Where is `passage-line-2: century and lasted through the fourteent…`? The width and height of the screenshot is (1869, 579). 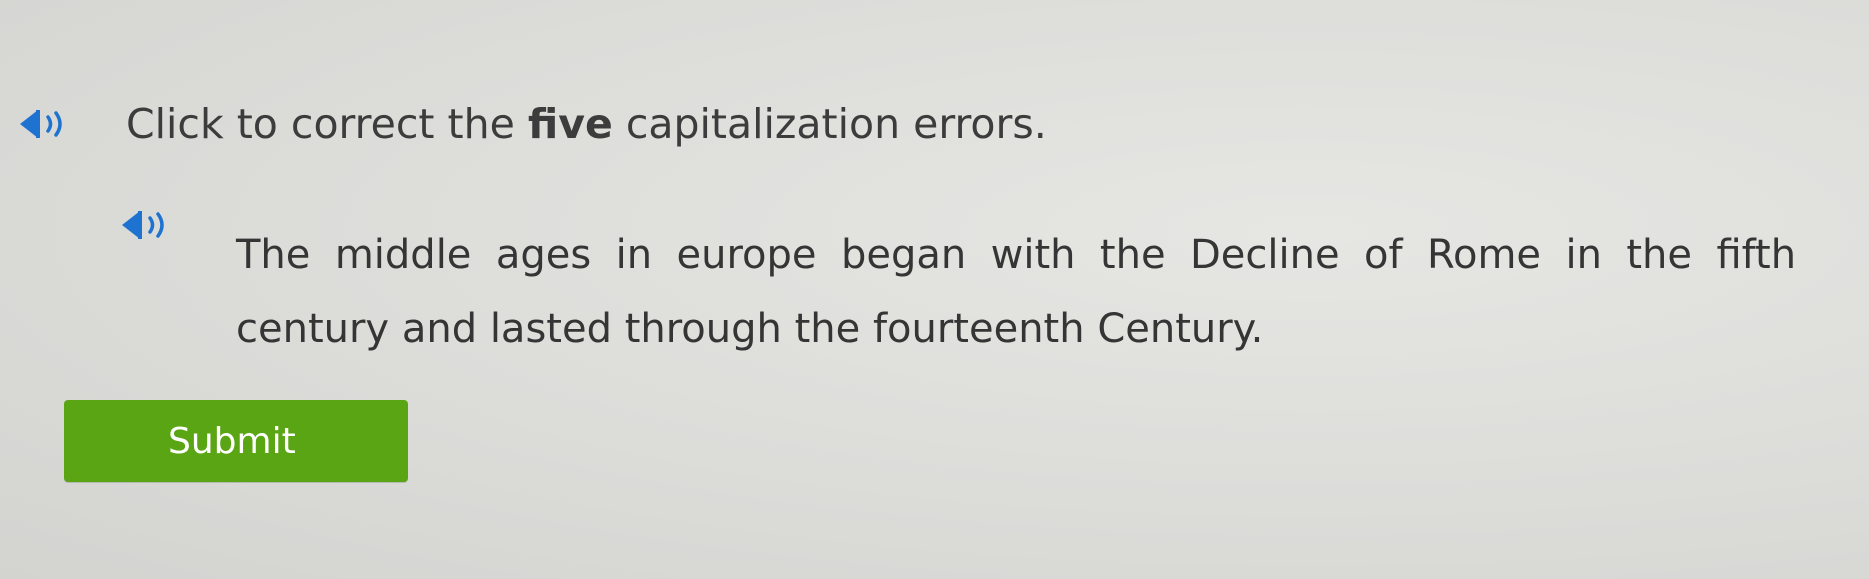
passage-line-2: century and lasted through the fourteent… is located at coordinates (1016, 329).